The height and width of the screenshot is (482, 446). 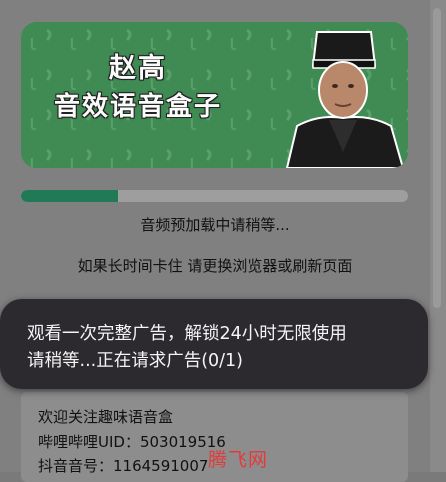 I want to click on loading-hint-text: 如果长时间卡住 请更换浏览器或刷新页面, so click(x=215, y=266).